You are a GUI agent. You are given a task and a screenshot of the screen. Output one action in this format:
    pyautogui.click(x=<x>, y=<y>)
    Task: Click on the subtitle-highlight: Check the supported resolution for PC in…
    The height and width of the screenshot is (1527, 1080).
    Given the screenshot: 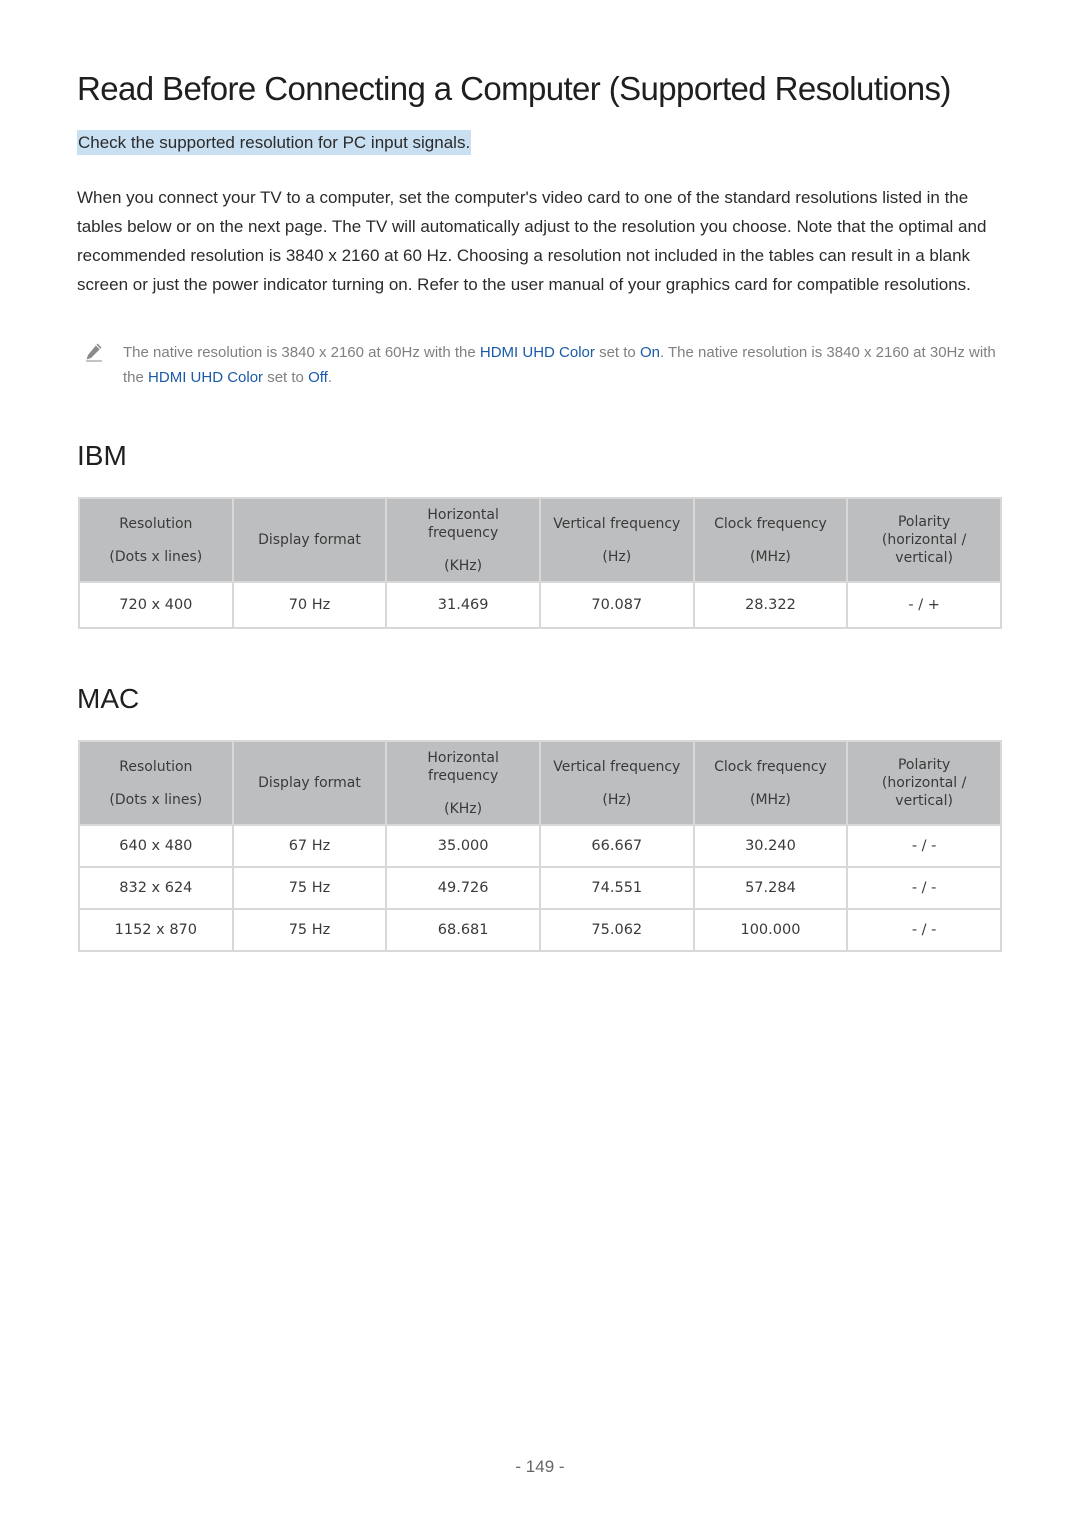 What is the action you would take?
    pyautogui.click(x=274, y=142)
    